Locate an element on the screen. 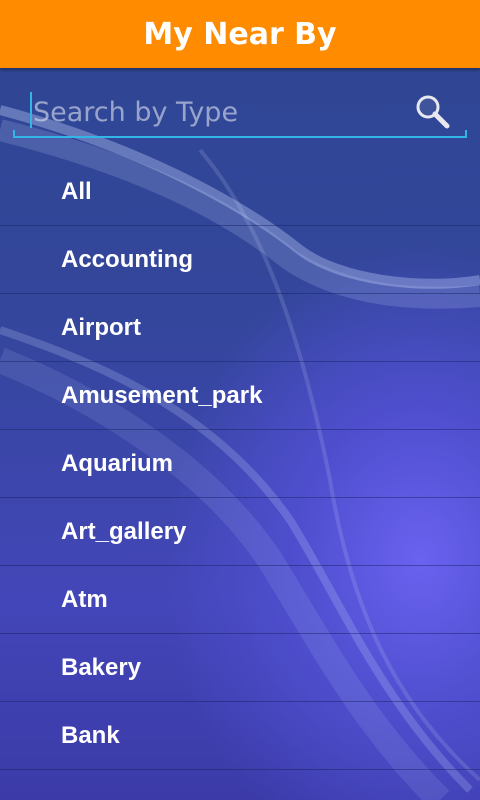 This screenshot has height=800, width=480. list-item-amusement-park: Amusement_park is located at coordinates (240, 396).